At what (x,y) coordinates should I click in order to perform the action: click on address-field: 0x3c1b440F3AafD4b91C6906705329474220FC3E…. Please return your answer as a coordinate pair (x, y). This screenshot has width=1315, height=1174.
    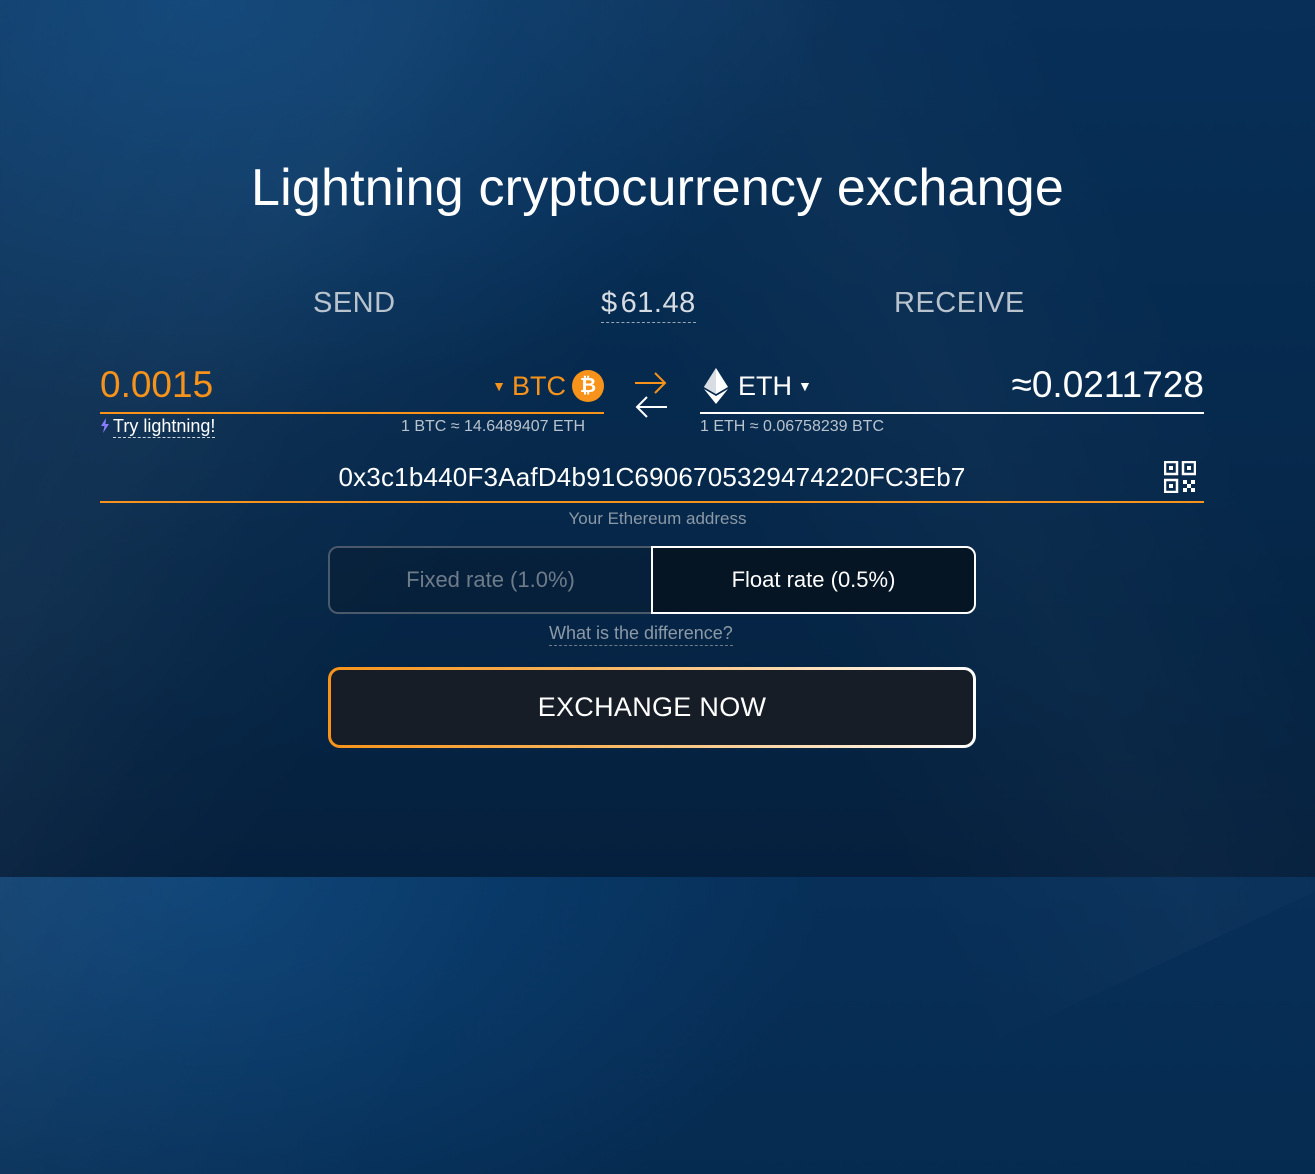
    Looking at the image, I should click on (652, 479).